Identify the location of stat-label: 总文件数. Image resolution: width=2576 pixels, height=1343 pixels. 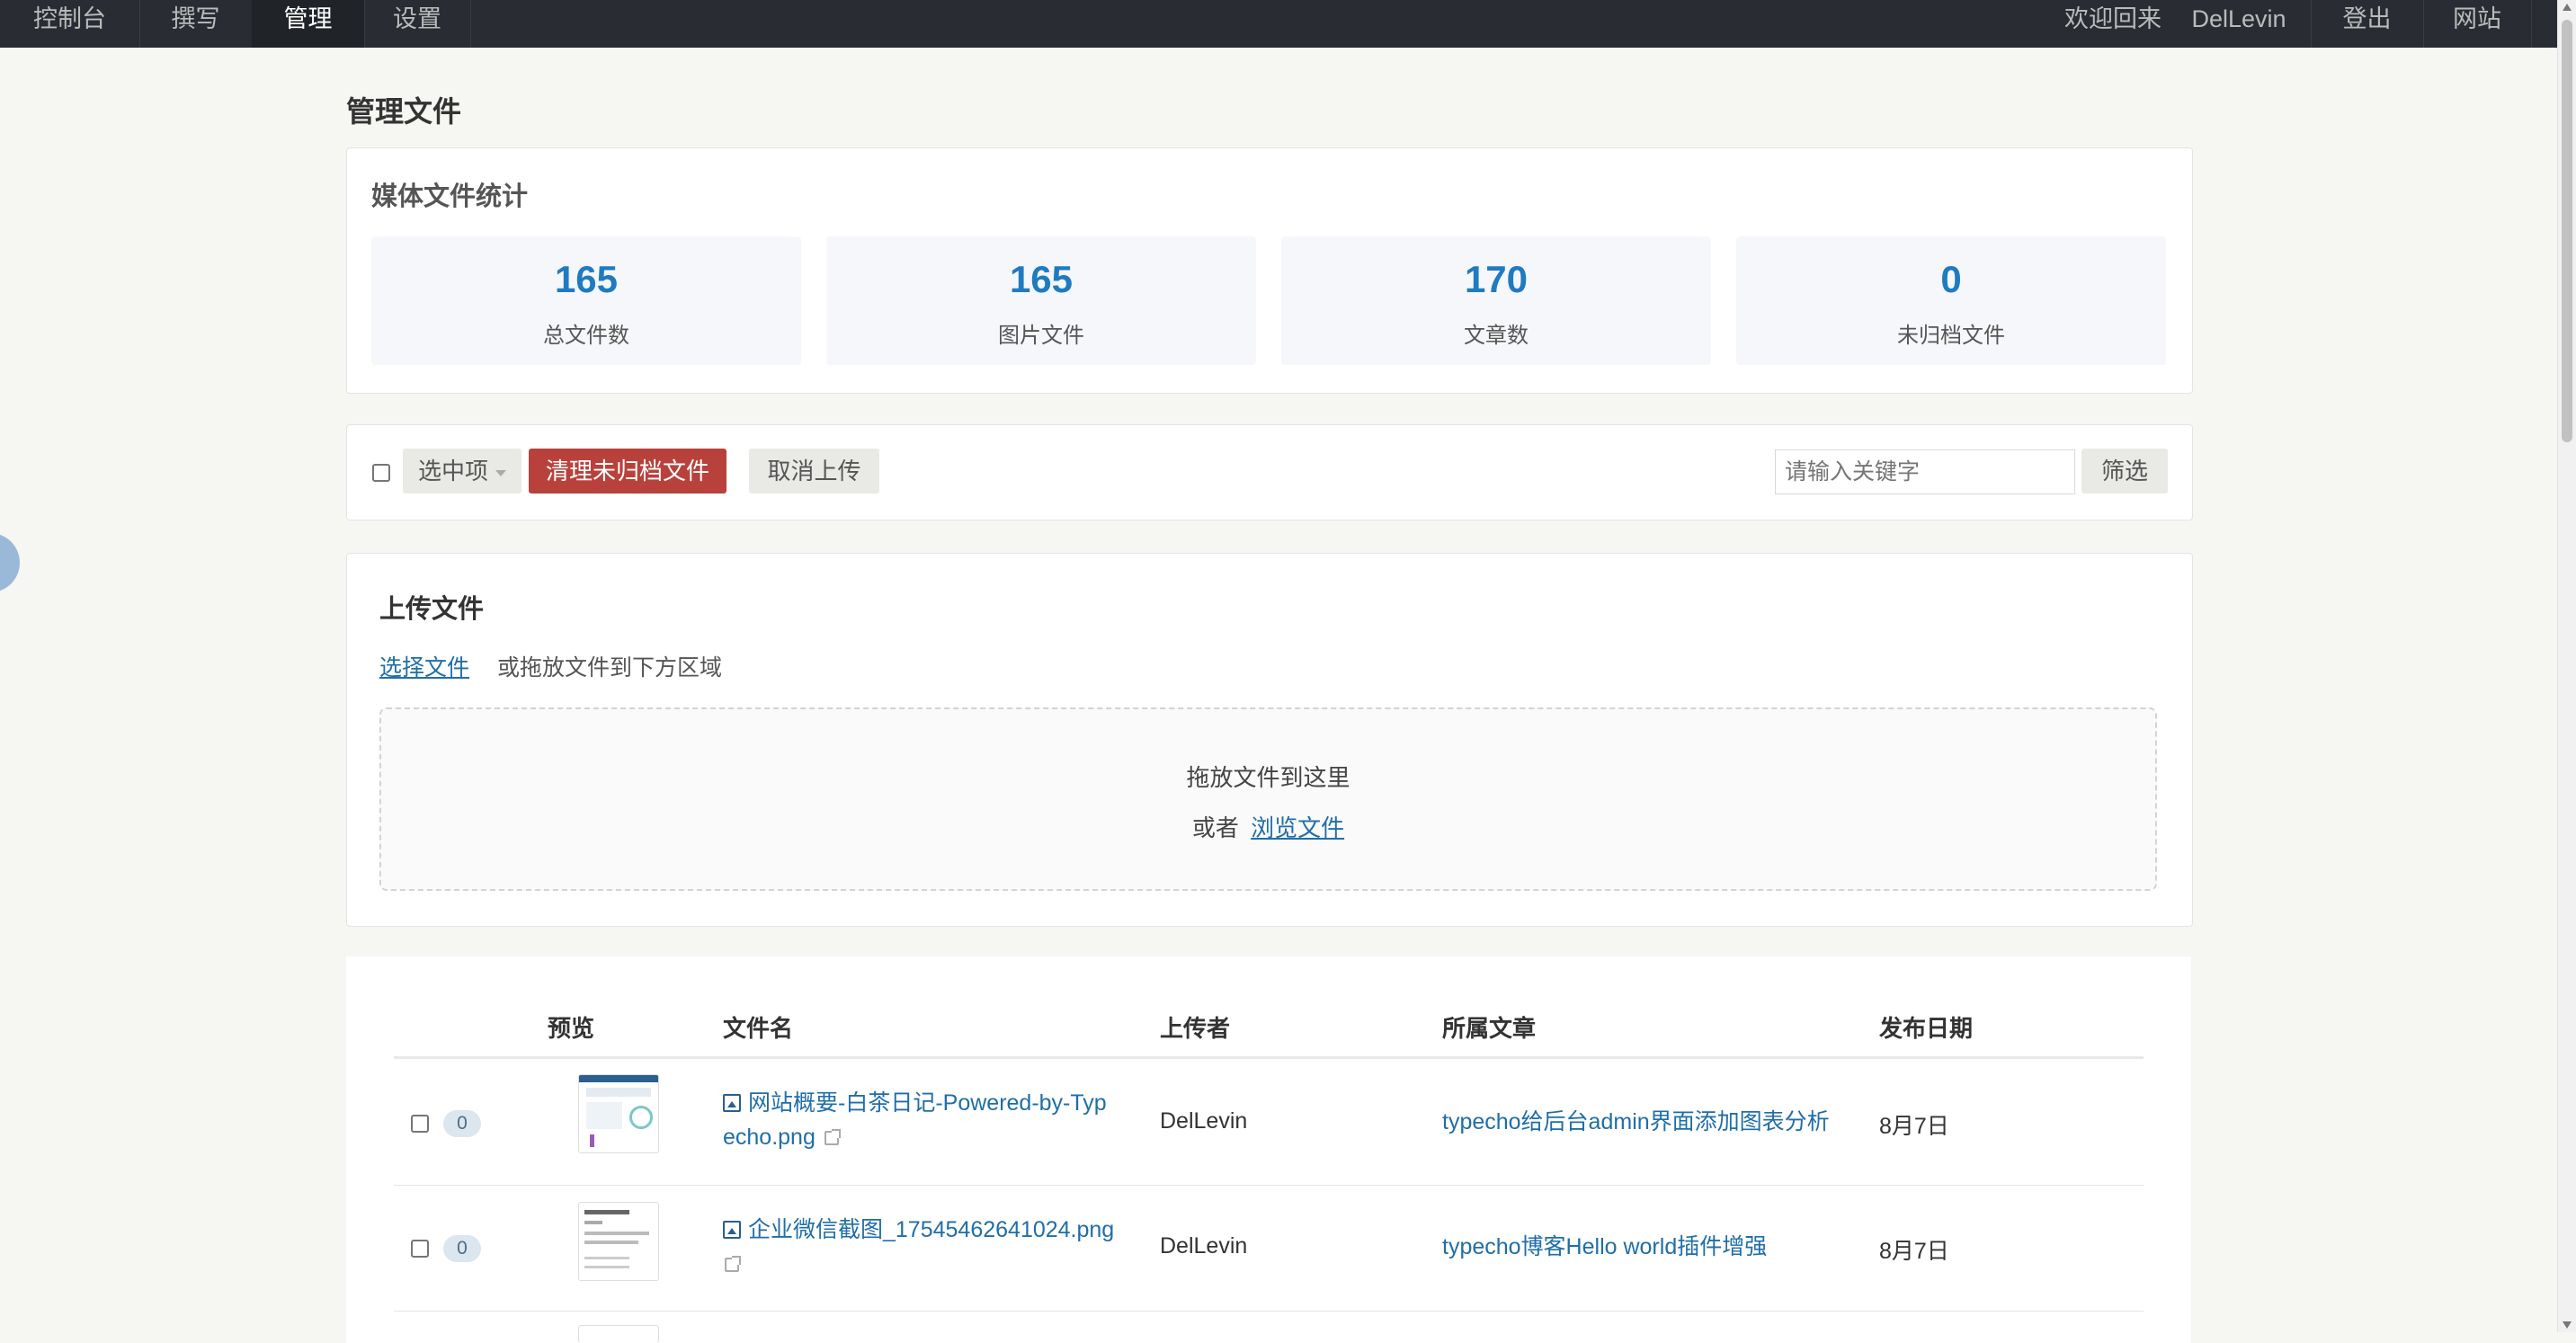
(586, 336).